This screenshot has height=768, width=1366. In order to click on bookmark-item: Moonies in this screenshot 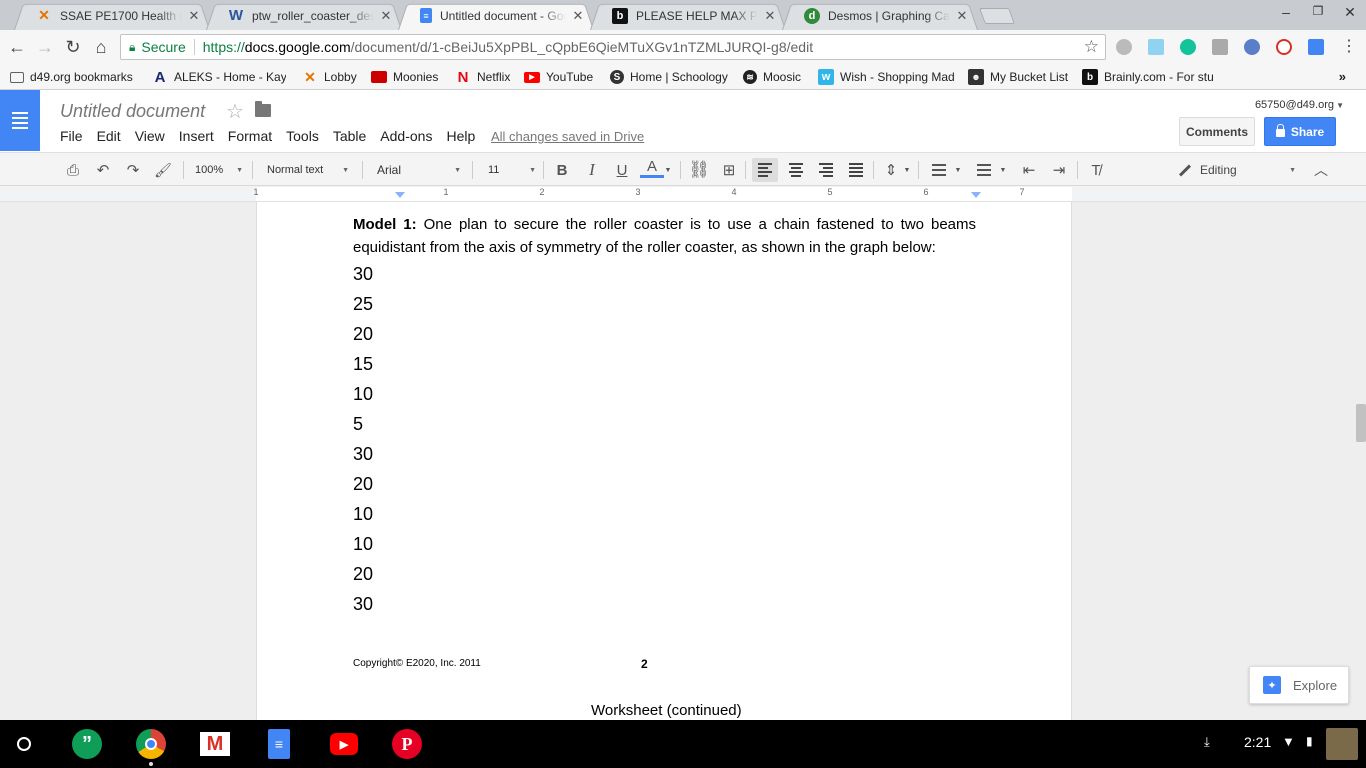, I will do `click(408, 77)`.